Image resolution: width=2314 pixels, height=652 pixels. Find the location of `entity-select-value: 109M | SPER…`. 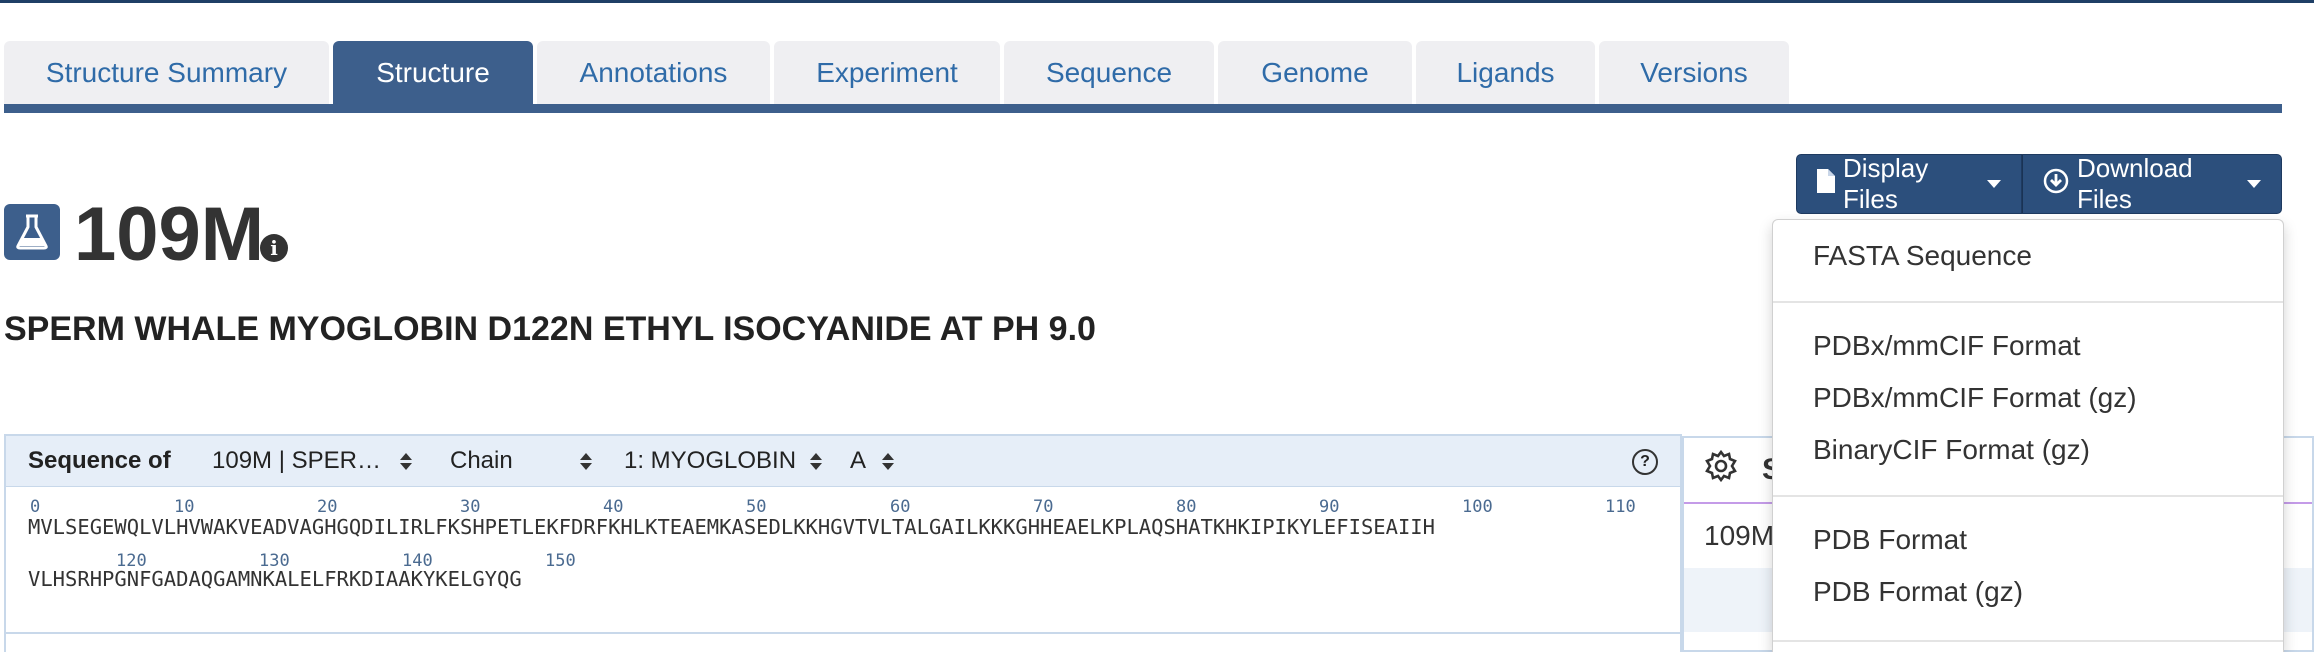

entity-select-value: 109M | SPER… is located at coordinates (296, 460).